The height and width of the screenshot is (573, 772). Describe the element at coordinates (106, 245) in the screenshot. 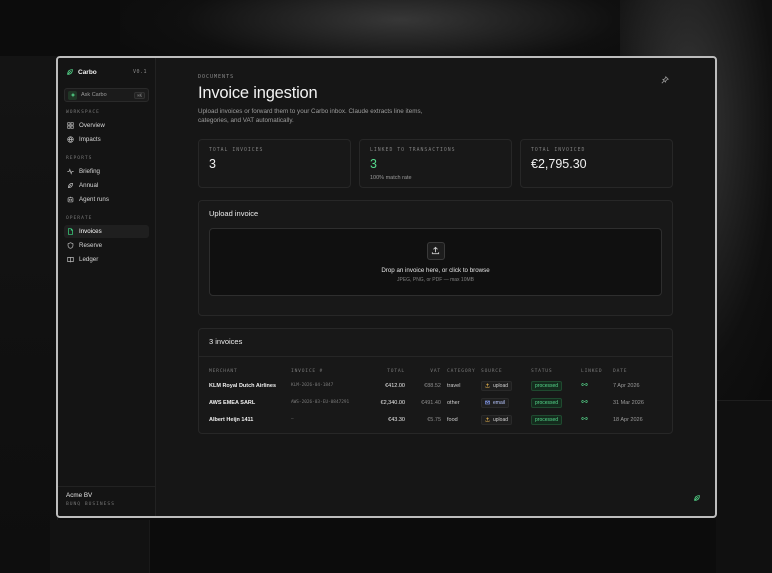

I see `sidebar-item-reserve: Reserve` at that location.